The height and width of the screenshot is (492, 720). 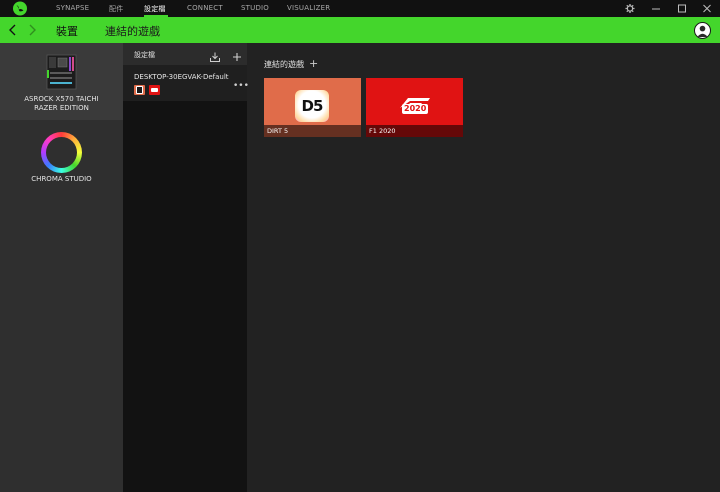 I want to click on close-icon, so click(x=707, y=8).